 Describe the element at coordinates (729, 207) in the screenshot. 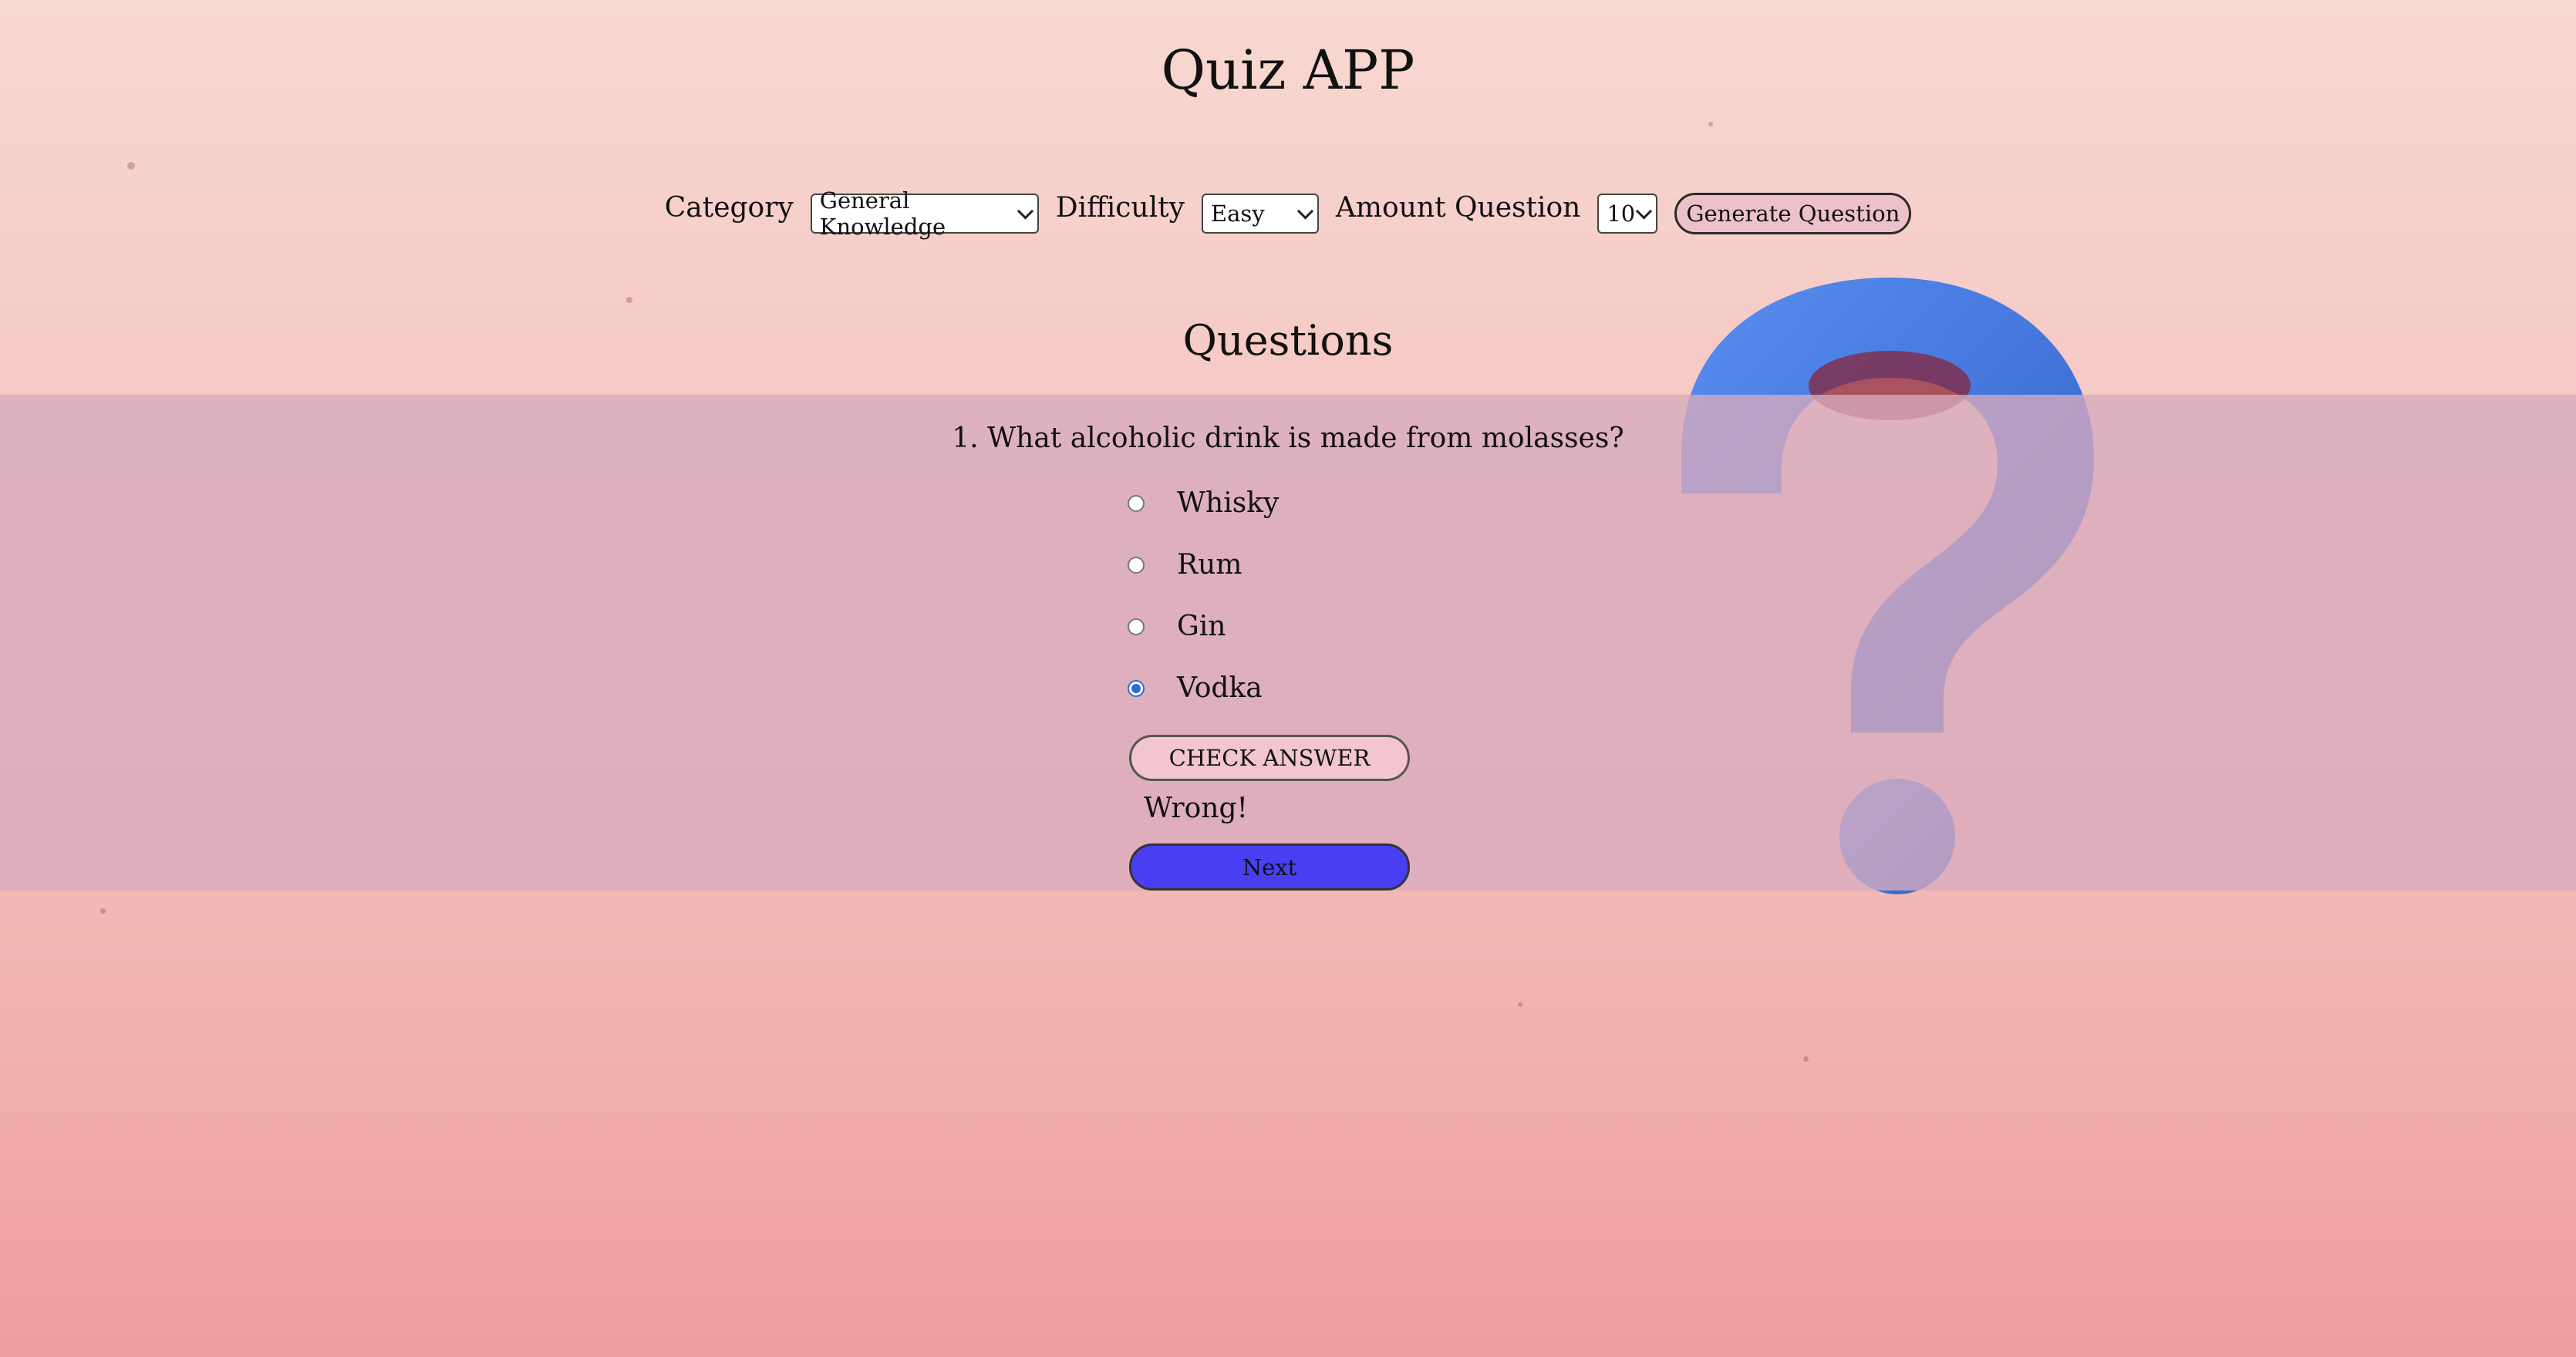

I see `category-label: Category` at that location.